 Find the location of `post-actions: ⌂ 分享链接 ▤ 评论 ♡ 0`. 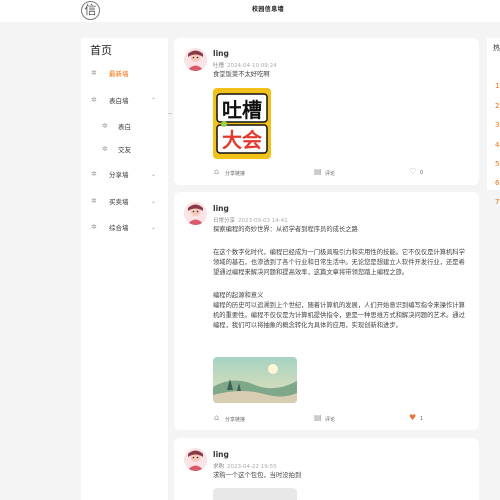

post-actions: ⌂ 分享链接 ▤ 评论 ♡ 0 is located at coordinates (326, 173).